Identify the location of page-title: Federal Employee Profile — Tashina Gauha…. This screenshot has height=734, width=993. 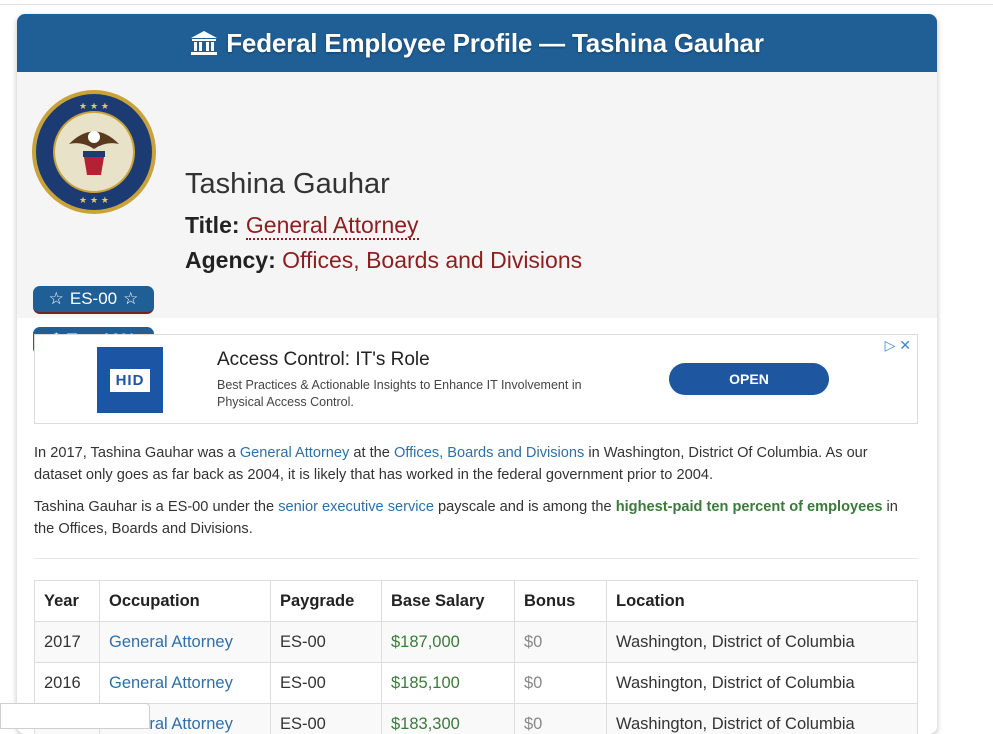
(494, 43).